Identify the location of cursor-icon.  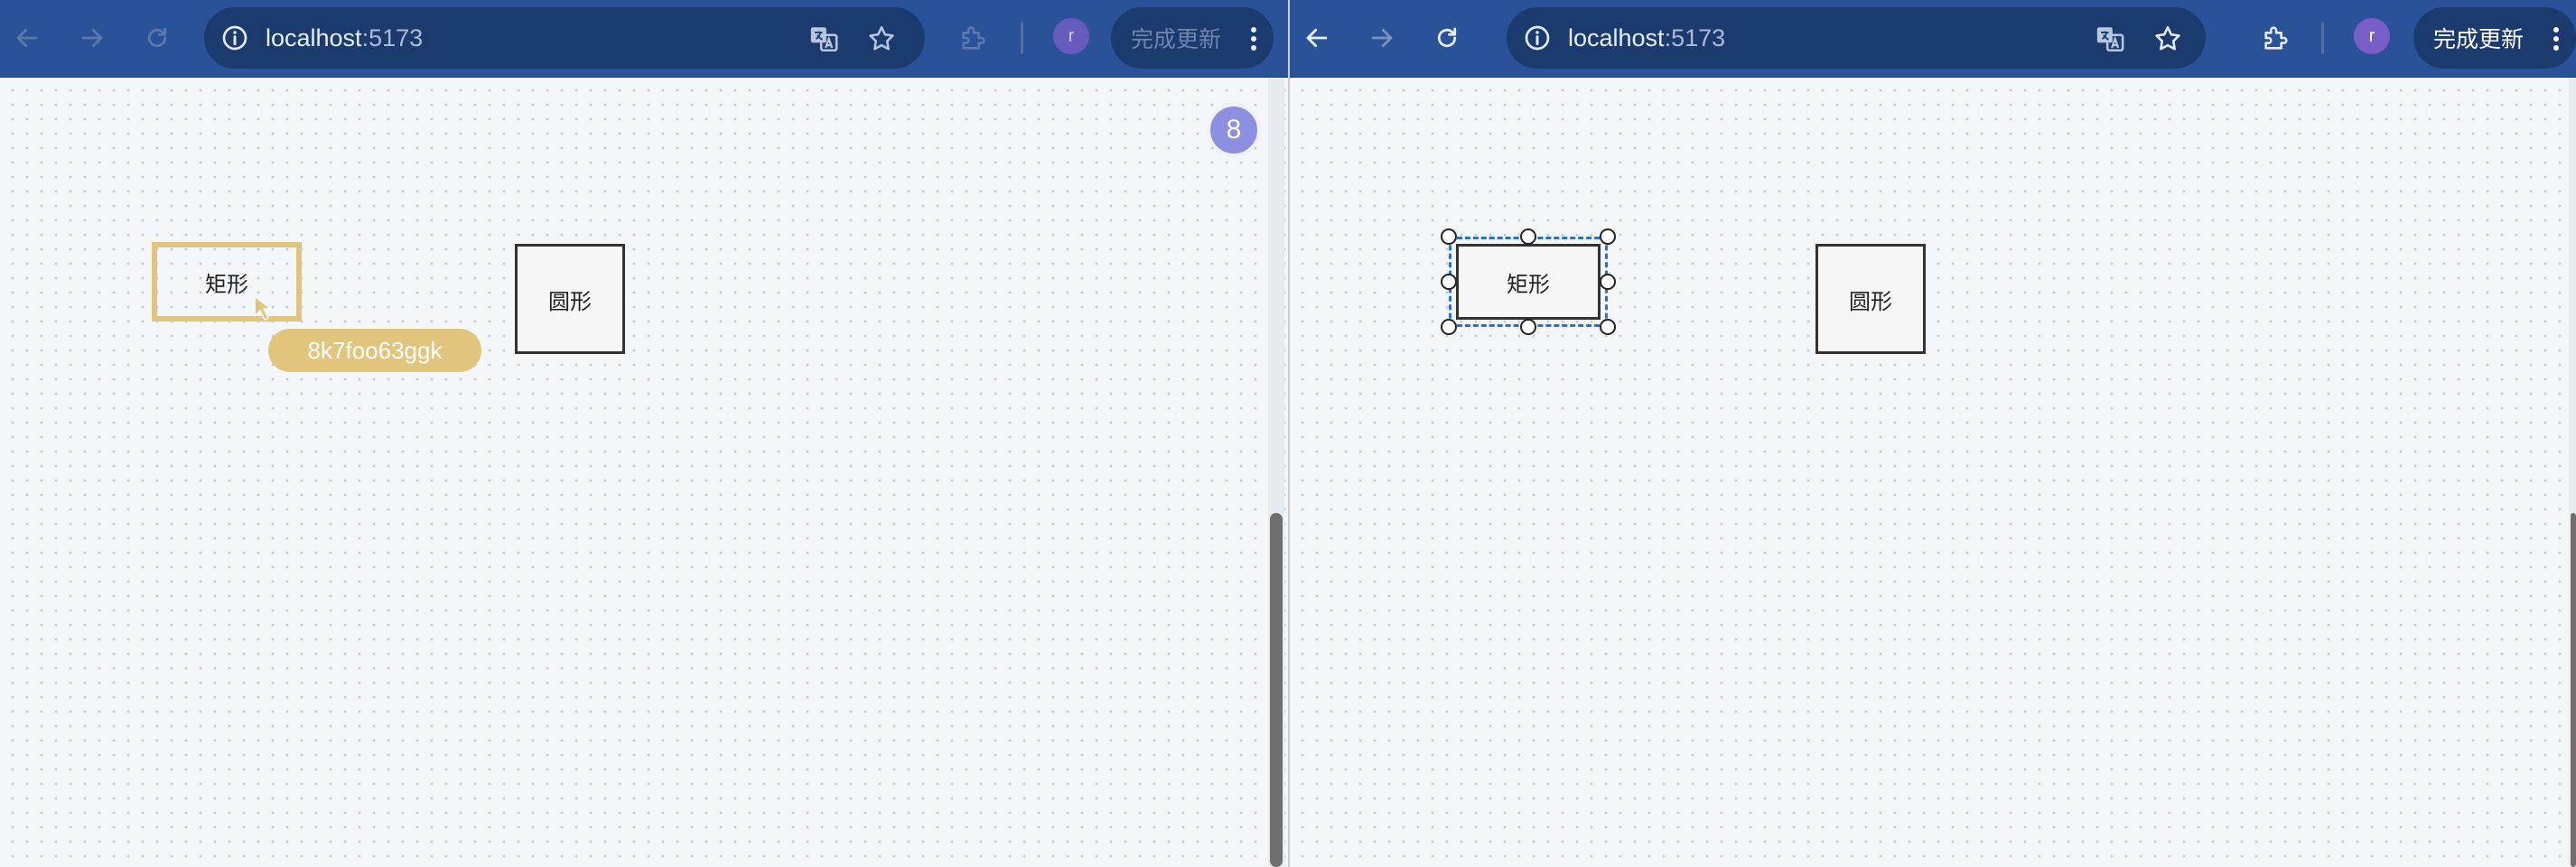
(263, 308).